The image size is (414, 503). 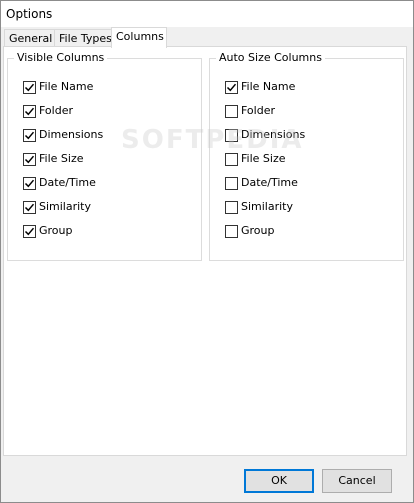 I want to click on auto-size-column-checkbox-row: Group, so click(x=250, y=231).